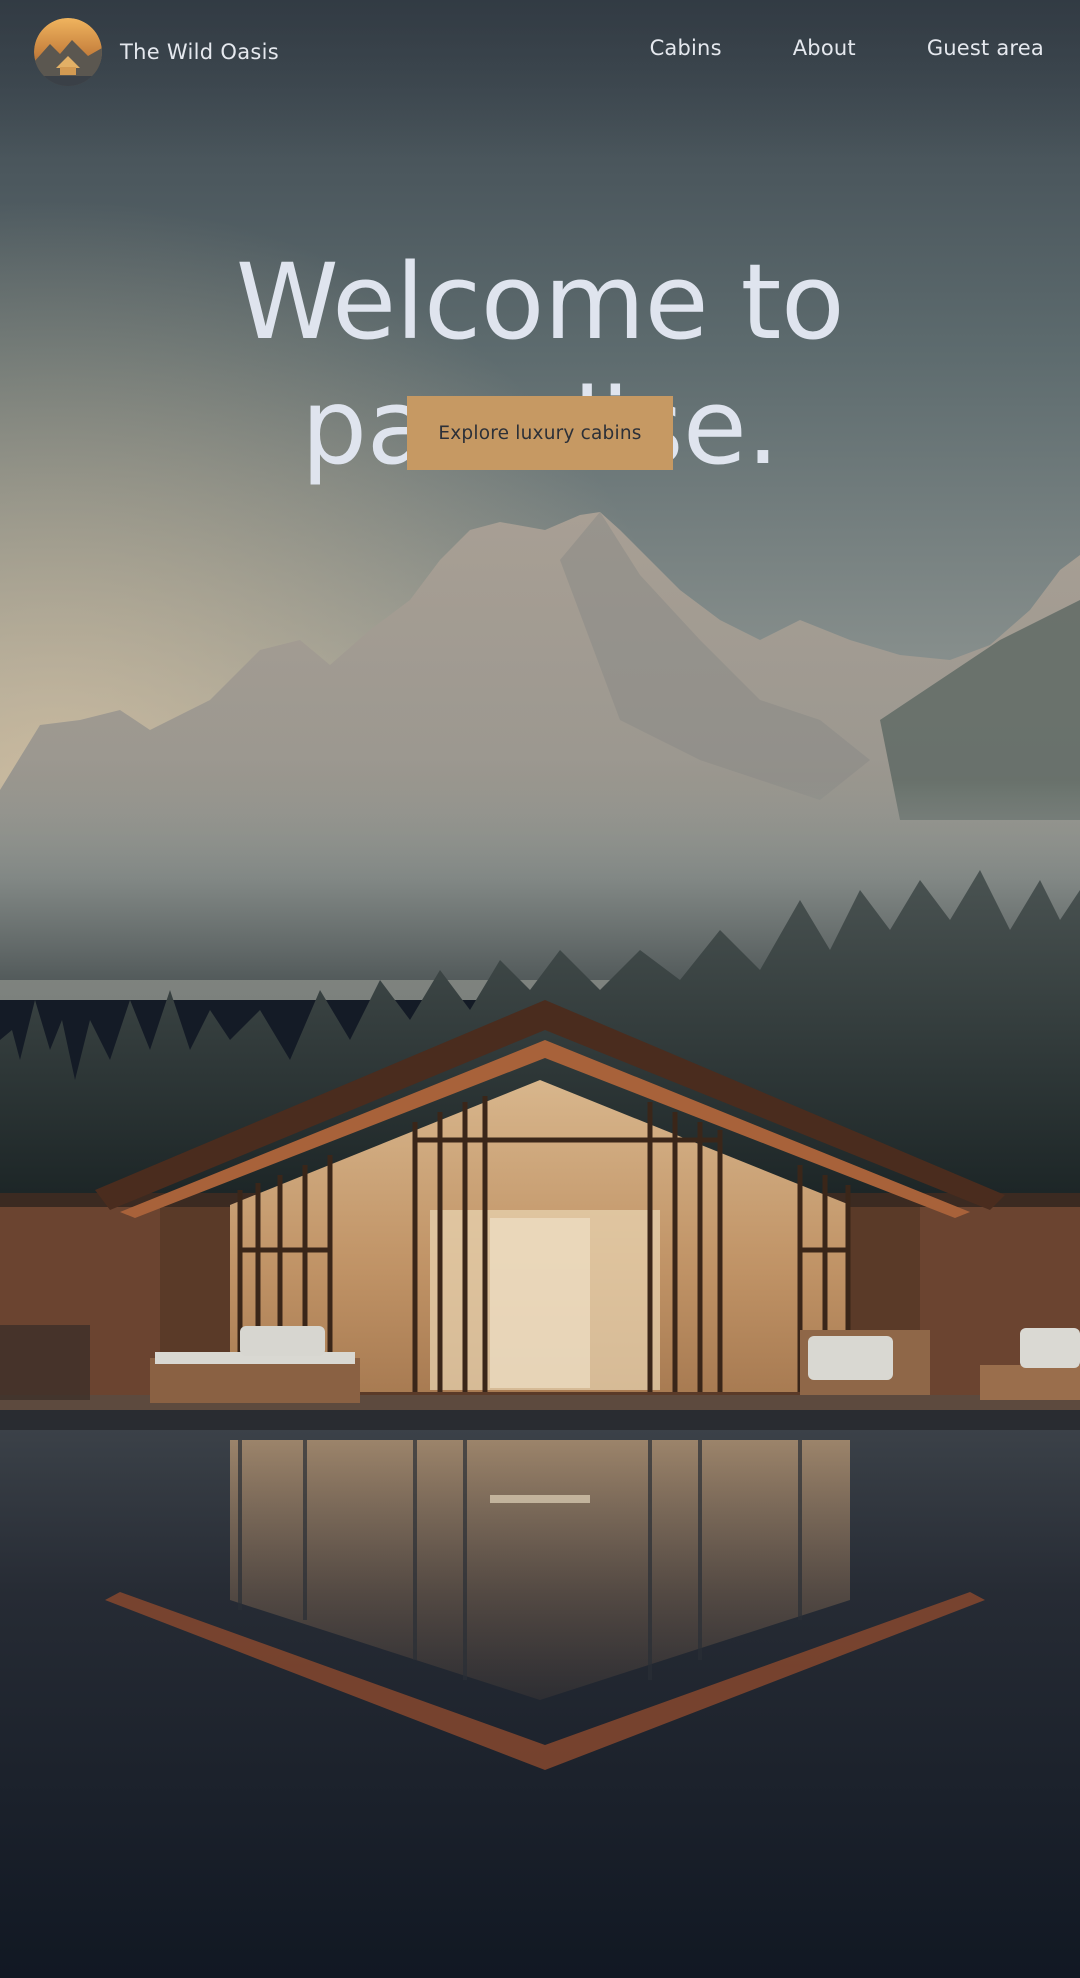 Image resolution: width=1080 pixels, height=1978 pixels. What do you see at coordinates (200, 52) in the screenshot?
I see `brand-name: The Wild Oasis` at bounding box center [200, 52].